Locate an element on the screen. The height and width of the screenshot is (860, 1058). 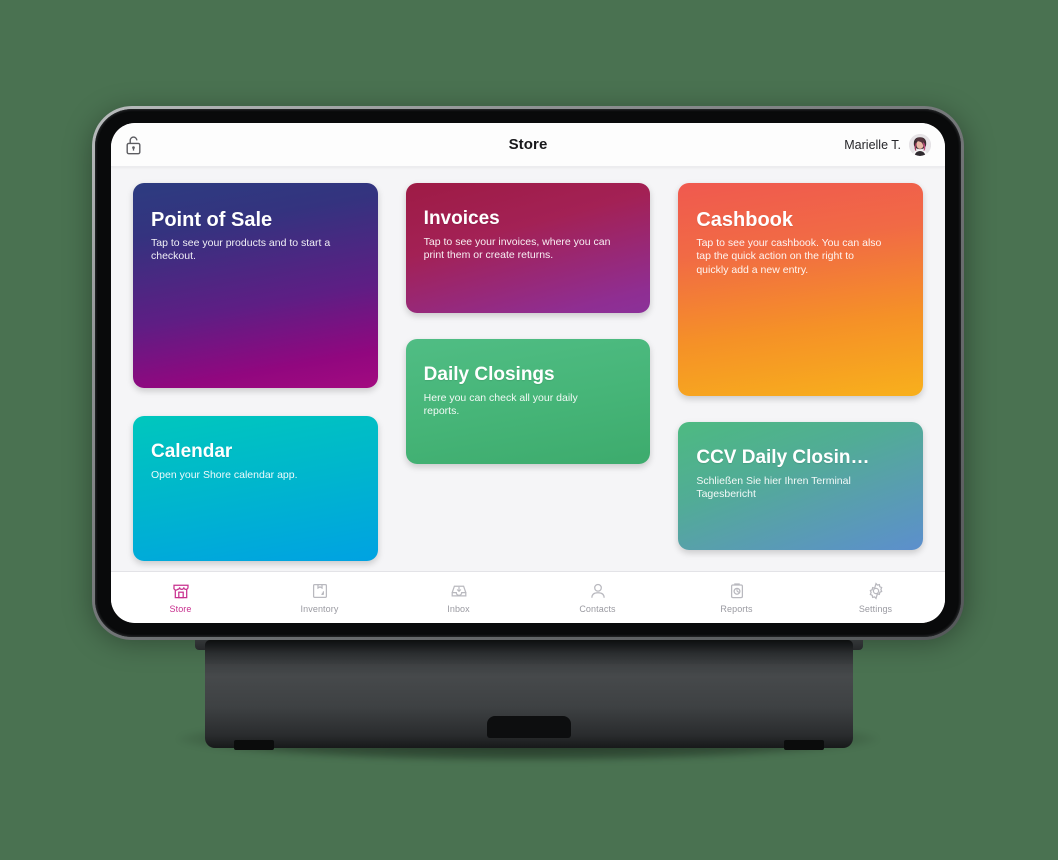
tab-contacts: Contacts is located at coordinates (597, 597).